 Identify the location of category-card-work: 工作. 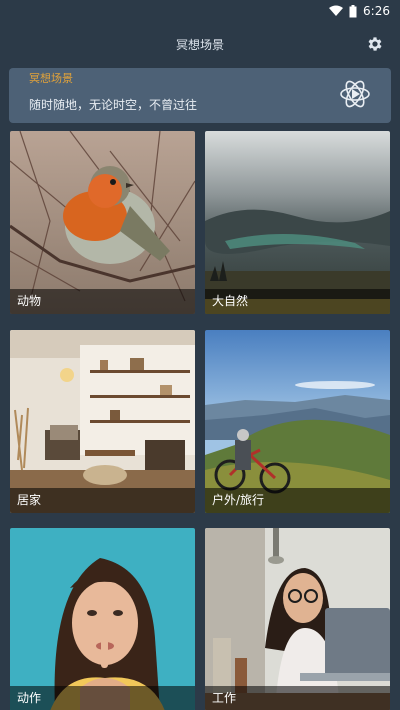
(297, 619).